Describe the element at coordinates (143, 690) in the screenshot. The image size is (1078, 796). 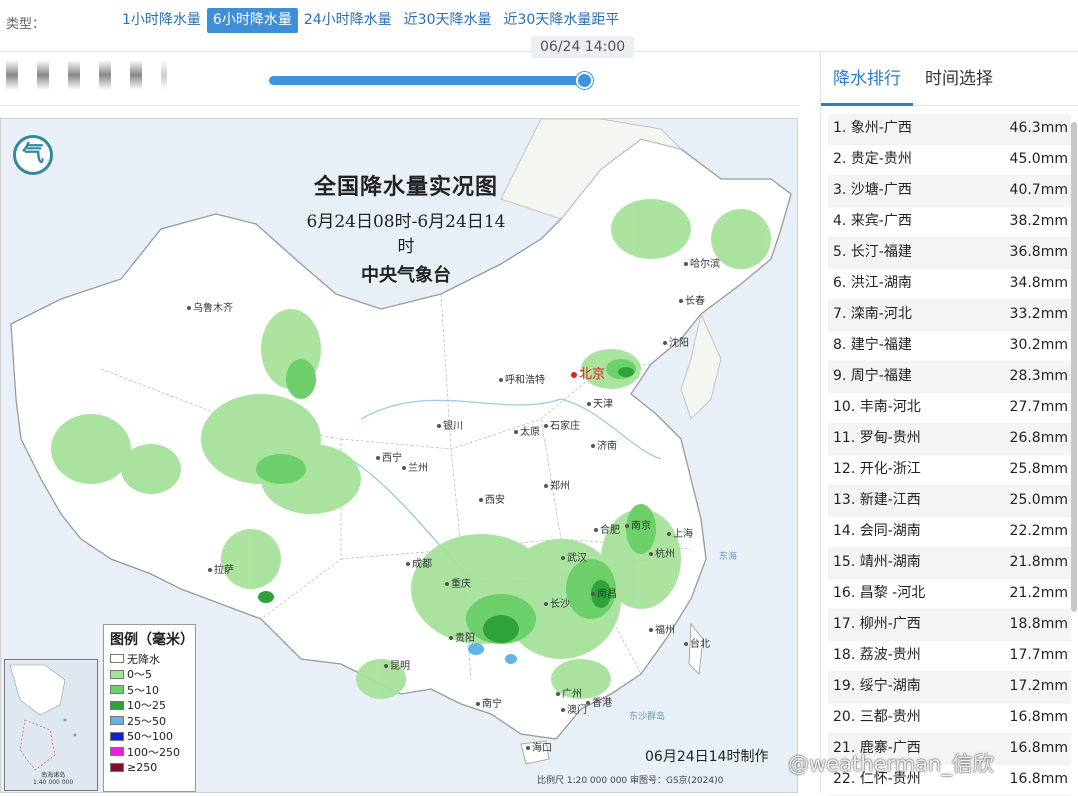
I see `legend-label: 5～10` at that location.